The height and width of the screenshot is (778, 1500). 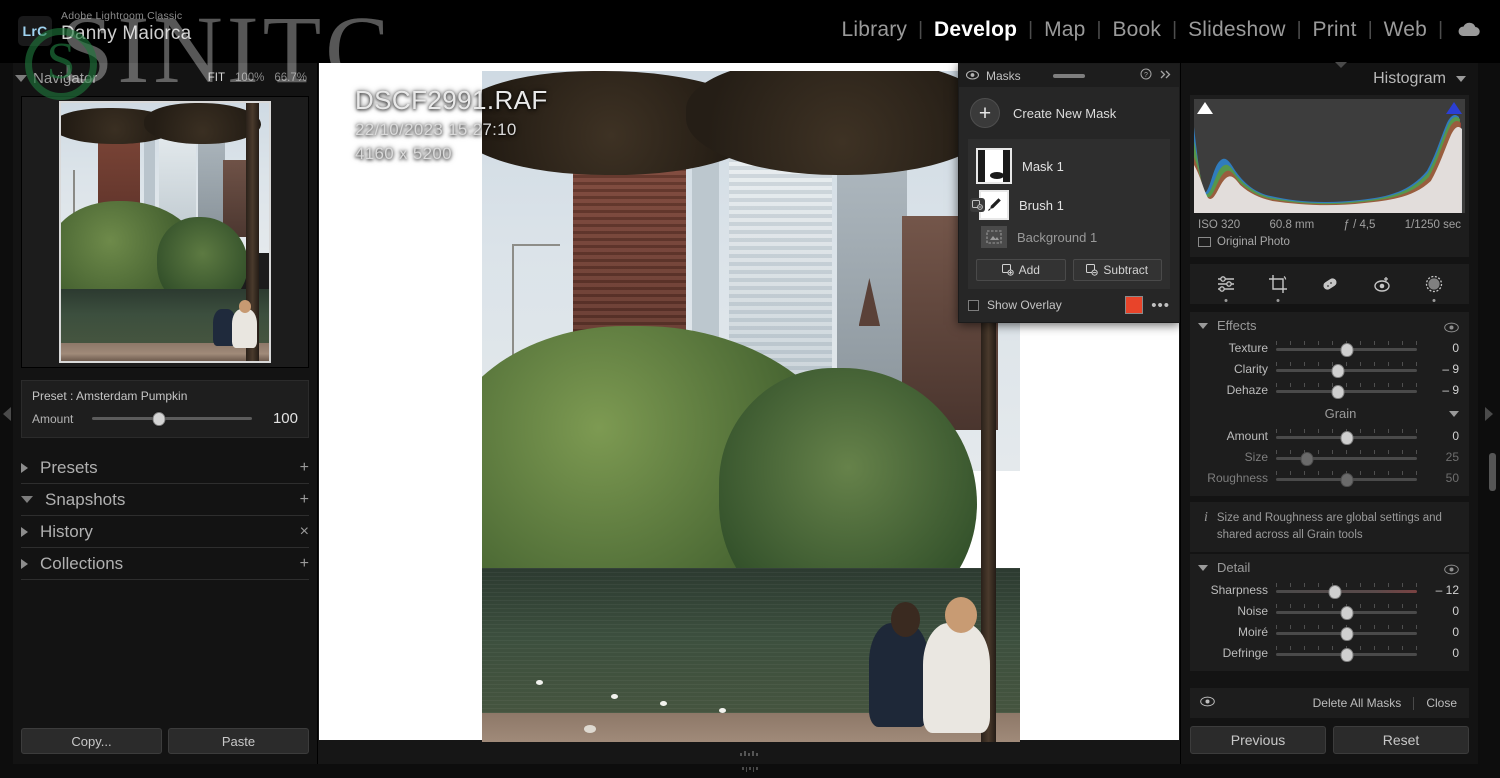 I want to click on detail-visibility-eye-icon, so click(x=1451, y=568).